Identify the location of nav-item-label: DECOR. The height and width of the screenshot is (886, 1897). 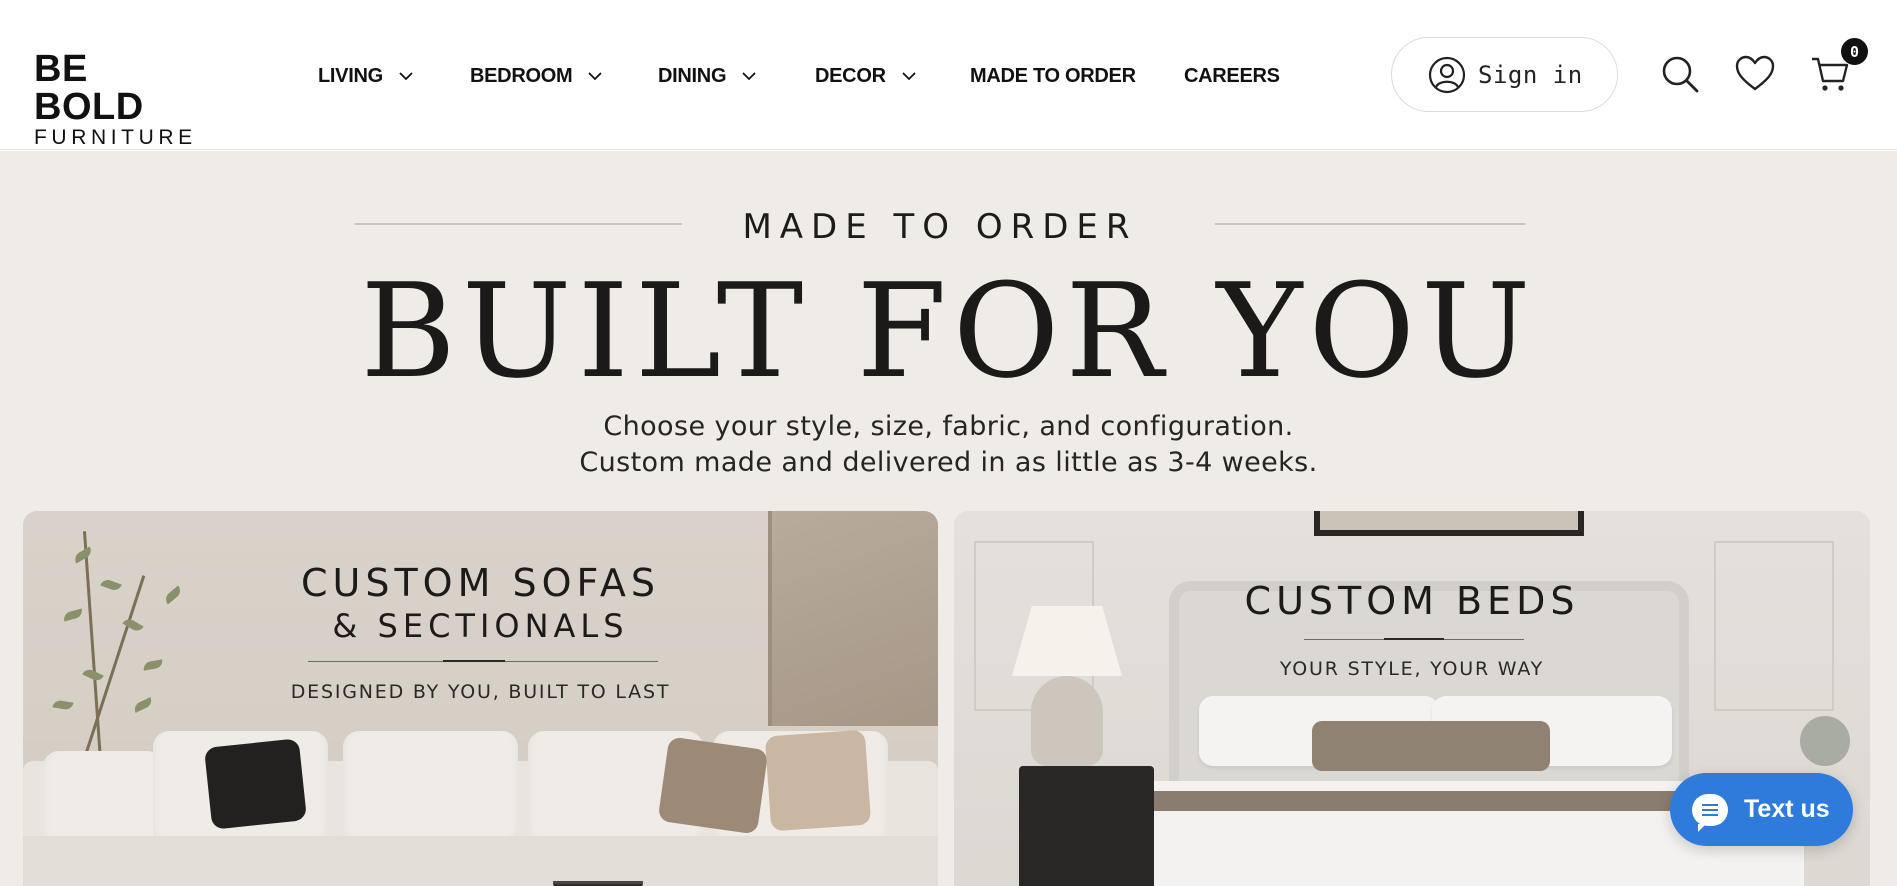
(850, 75).